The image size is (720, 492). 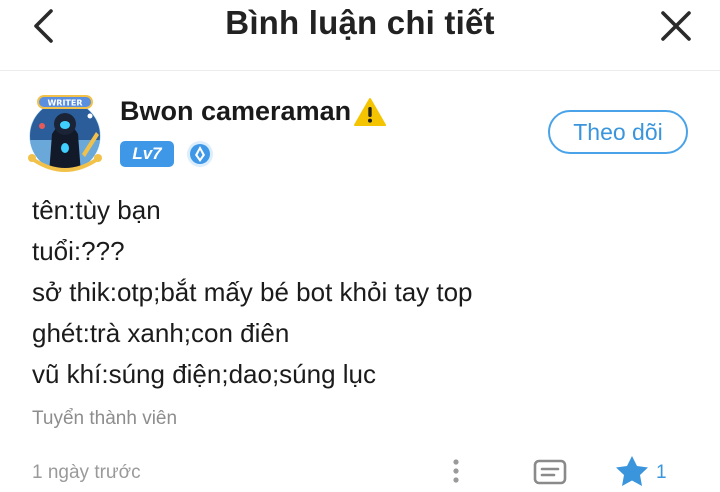 I want to click on follow-button: Theo dõi, so click(x=618, y=132).